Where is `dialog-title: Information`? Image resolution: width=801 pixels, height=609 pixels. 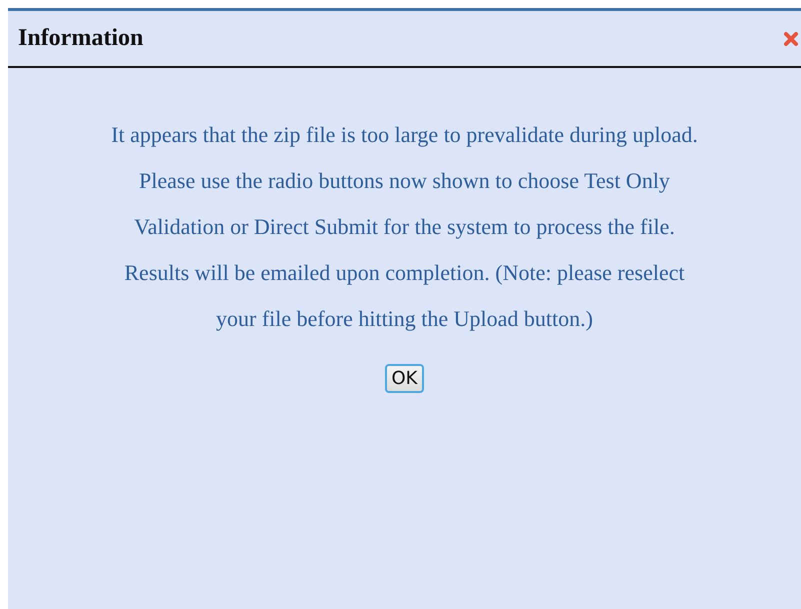
dialog-title: Information is located at coordinates (81, 38).